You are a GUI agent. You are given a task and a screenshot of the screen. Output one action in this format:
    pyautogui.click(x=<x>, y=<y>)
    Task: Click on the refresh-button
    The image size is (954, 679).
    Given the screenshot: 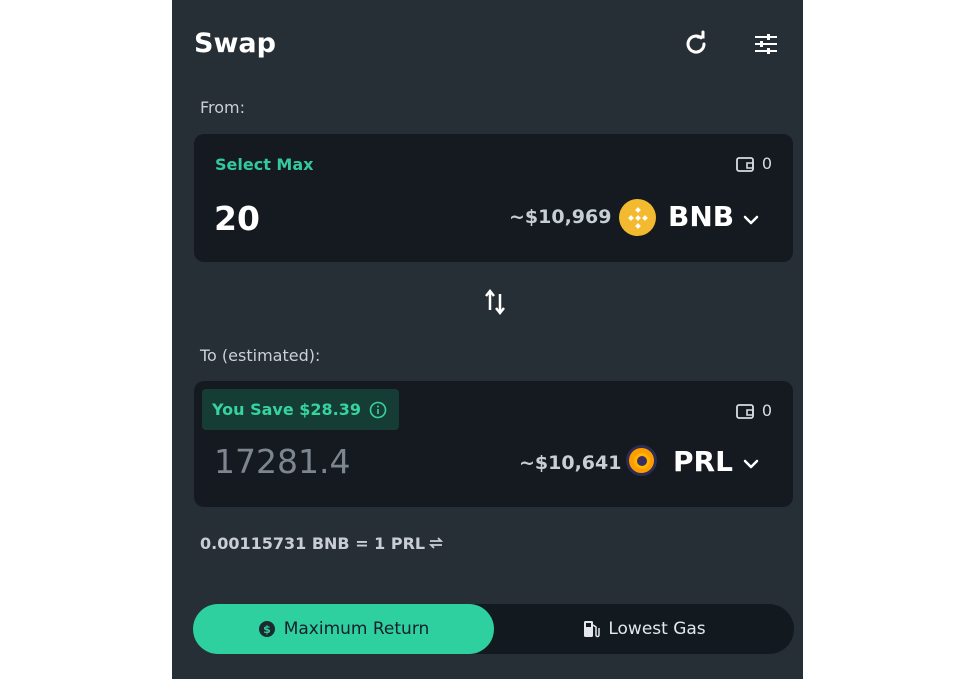 What is the action you would take?
    pyautogui.click(x=696, y=44)
    